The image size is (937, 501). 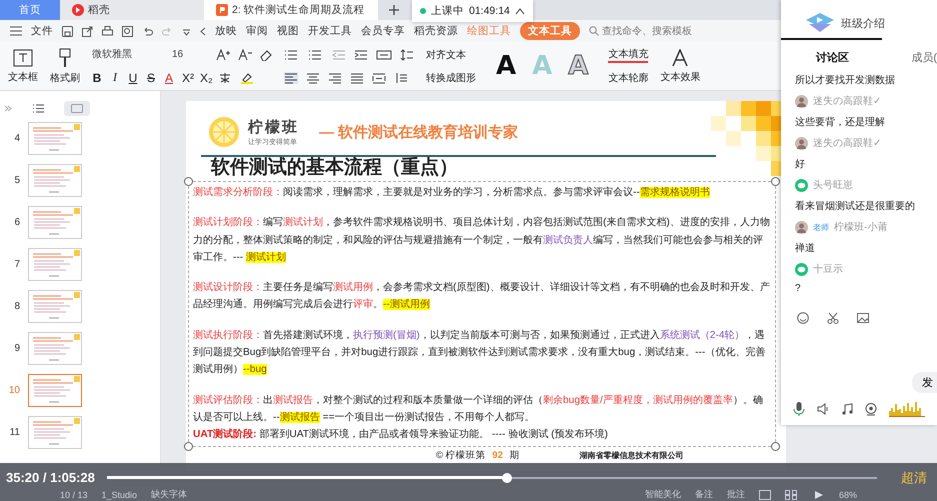 I want to click on slide-footer: © 柠檬班第 92 期, so click(x=478, y=455).